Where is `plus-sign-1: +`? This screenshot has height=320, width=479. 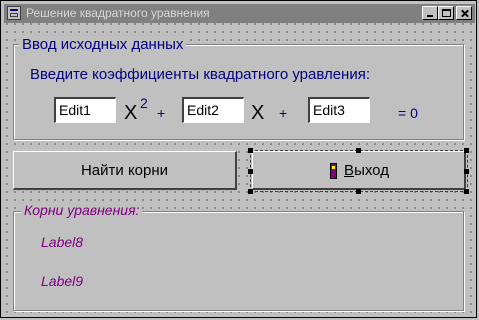 plus-sign-1: + is located at coordinates (161, 113).